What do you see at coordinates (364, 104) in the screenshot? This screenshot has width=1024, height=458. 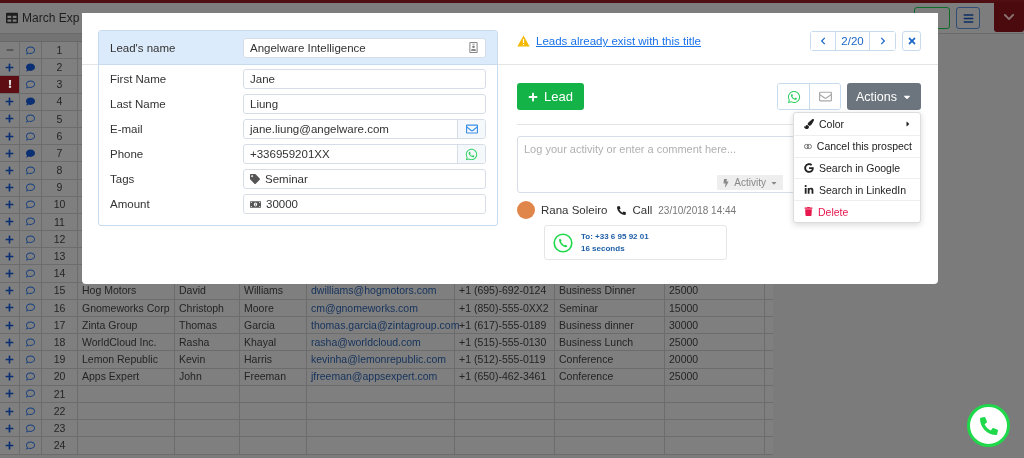 I see `input-field: Liung` at bounding box center [364, 104].